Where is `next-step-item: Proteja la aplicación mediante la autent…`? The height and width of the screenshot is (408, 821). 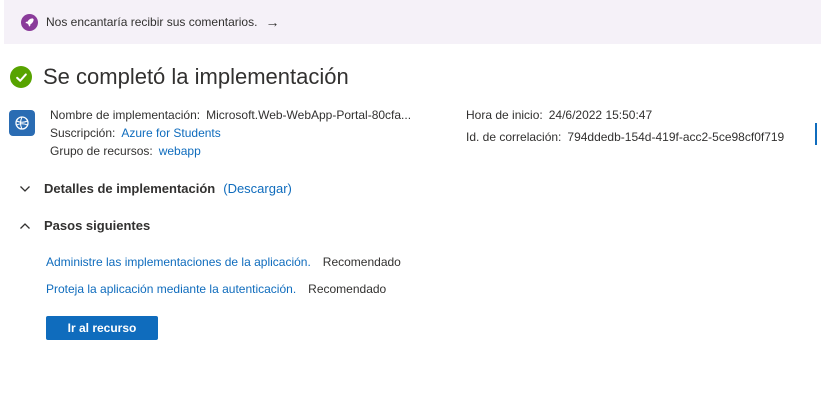
next-step-item: Proteja la aplicación mediante la autent… is located at coordinates (216, 289).